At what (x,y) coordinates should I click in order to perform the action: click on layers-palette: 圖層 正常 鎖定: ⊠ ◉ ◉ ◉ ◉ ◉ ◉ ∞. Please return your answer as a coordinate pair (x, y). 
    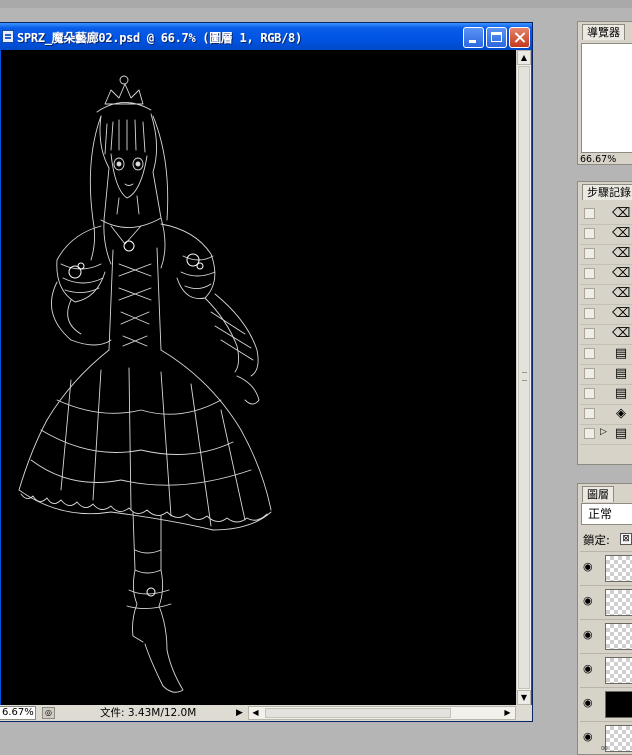
    Looking at the image, I should click on (604, 619).